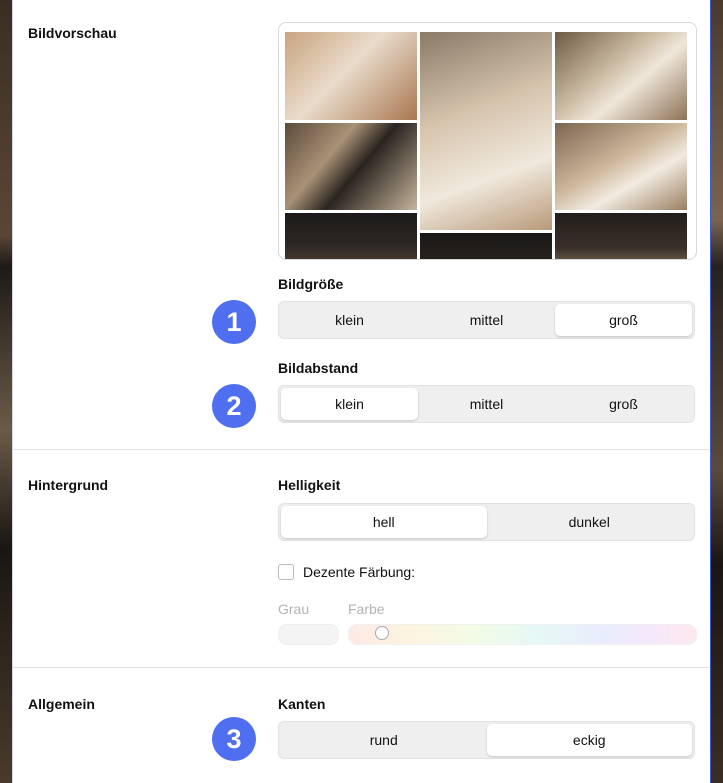 This screenshot has width=723, height=783. I want to click on gray-slider, so click(308, 634).